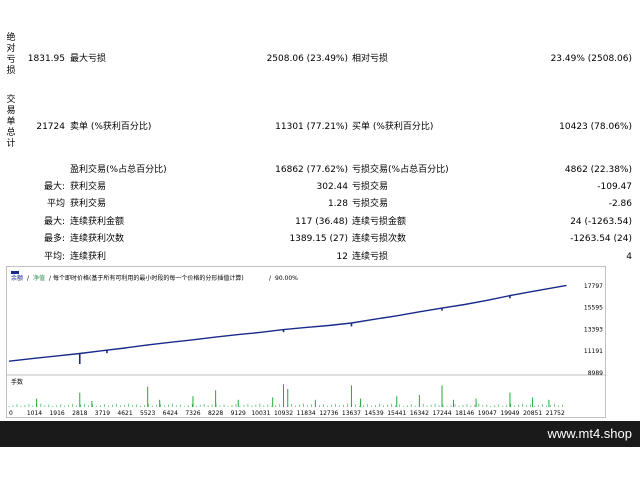 Image resolution: width=640 pixels, height=480 pixels. I want to click on x-tick-label: 15441, so click(396, 413).